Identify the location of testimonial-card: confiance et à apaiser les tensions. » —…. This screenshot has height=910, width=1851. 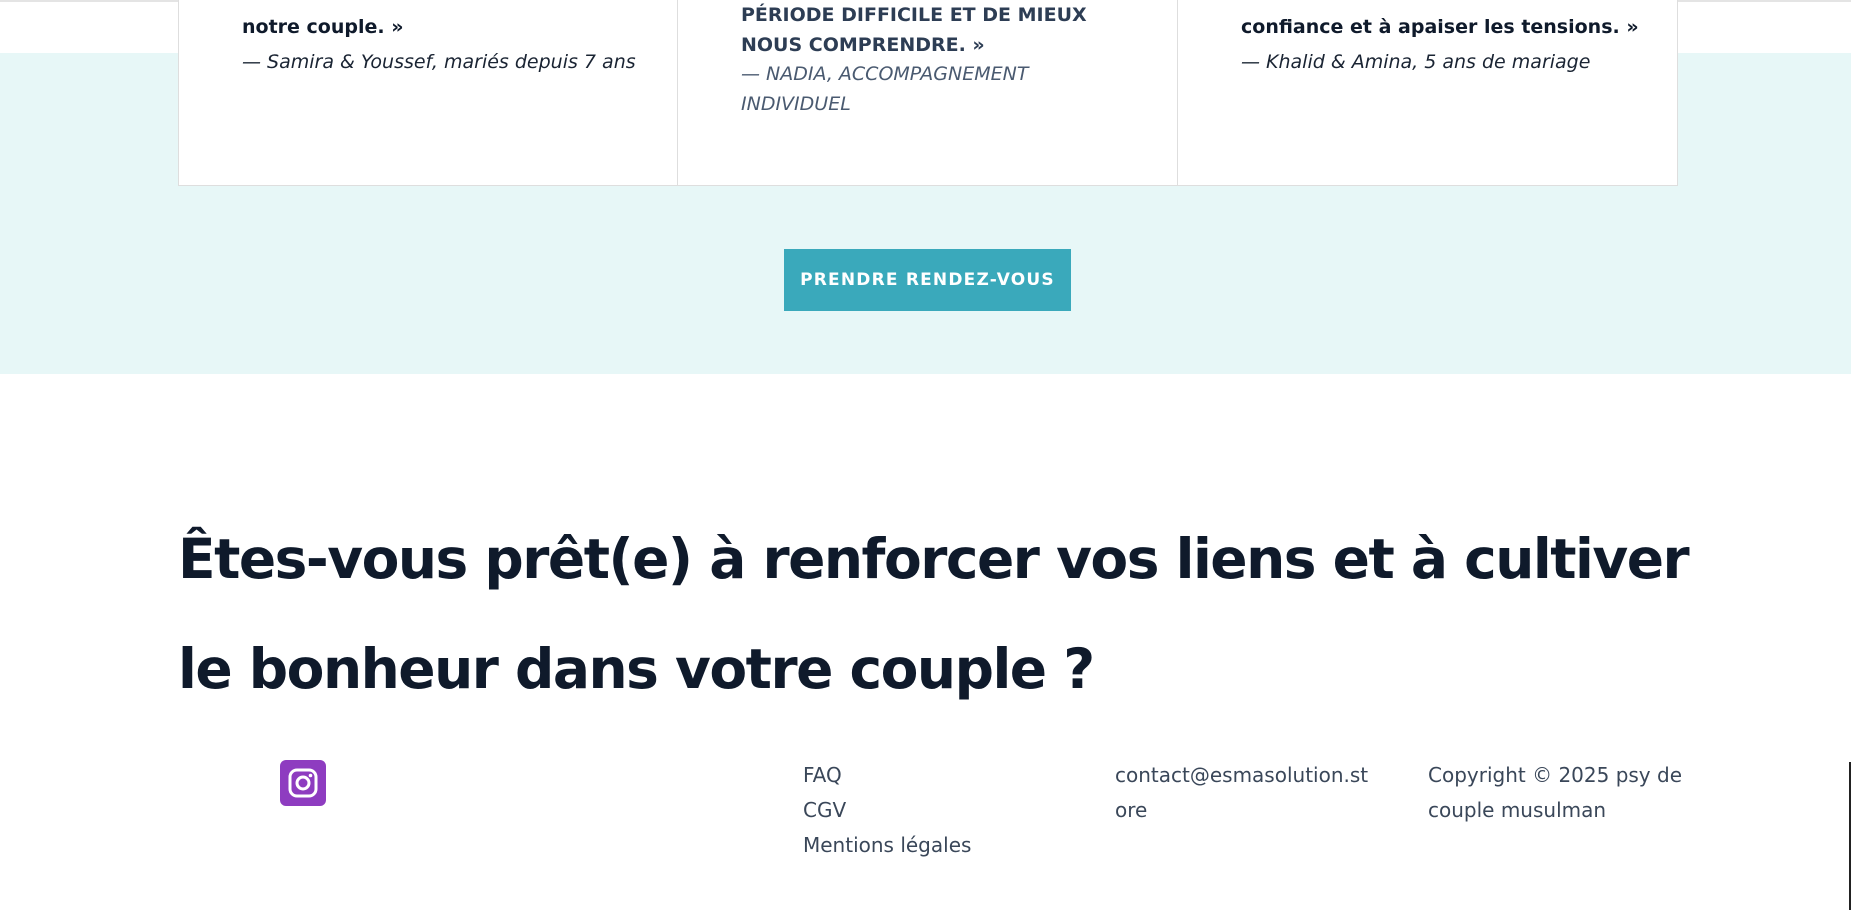
(1428, 93).